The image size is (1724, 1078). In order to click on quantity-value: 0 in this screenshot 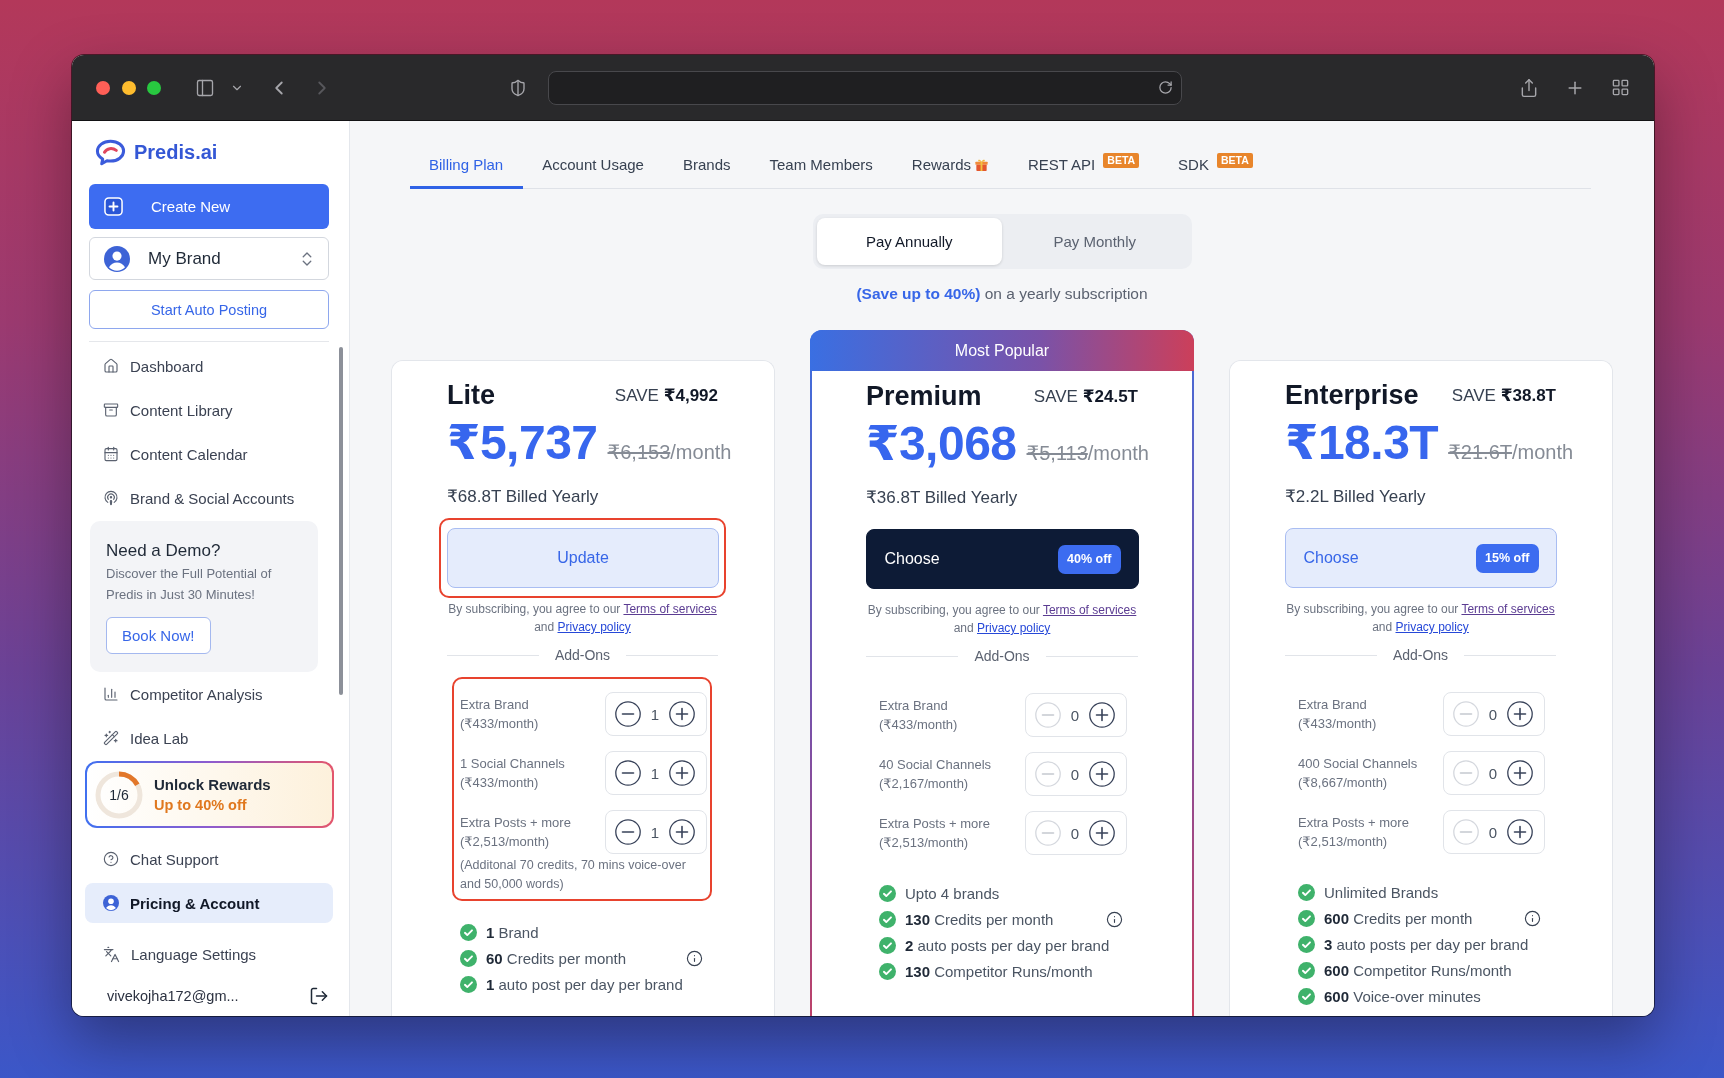, I will do `click(1493, 714)`.